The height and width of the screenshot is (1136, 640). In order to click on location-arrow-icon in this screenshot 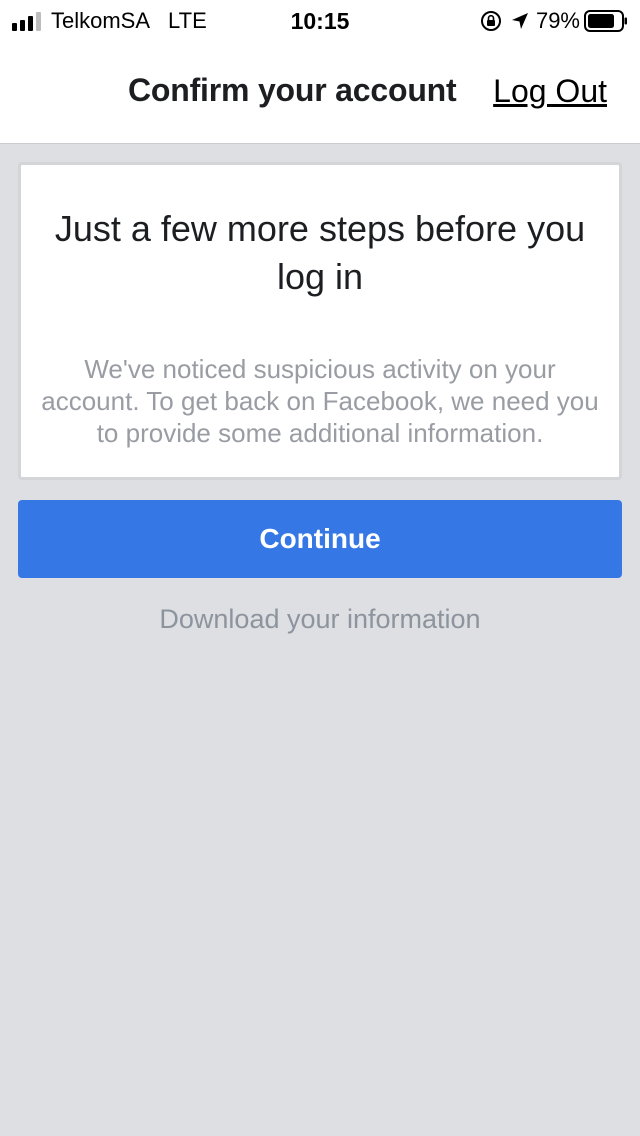, I will do `click(519, 21)`.